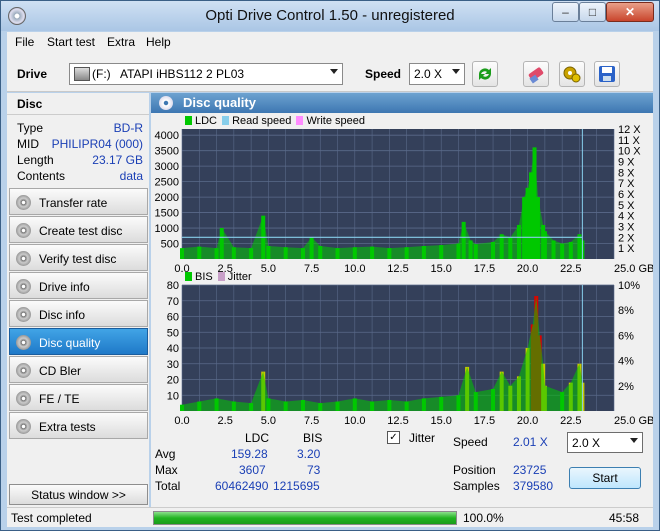 The height and width of the screenshot is (531, 660). What do you see at coordinates (32, 74) in the screenshot?
I see `drive-label: Drive` at bounding box center [32, 74].